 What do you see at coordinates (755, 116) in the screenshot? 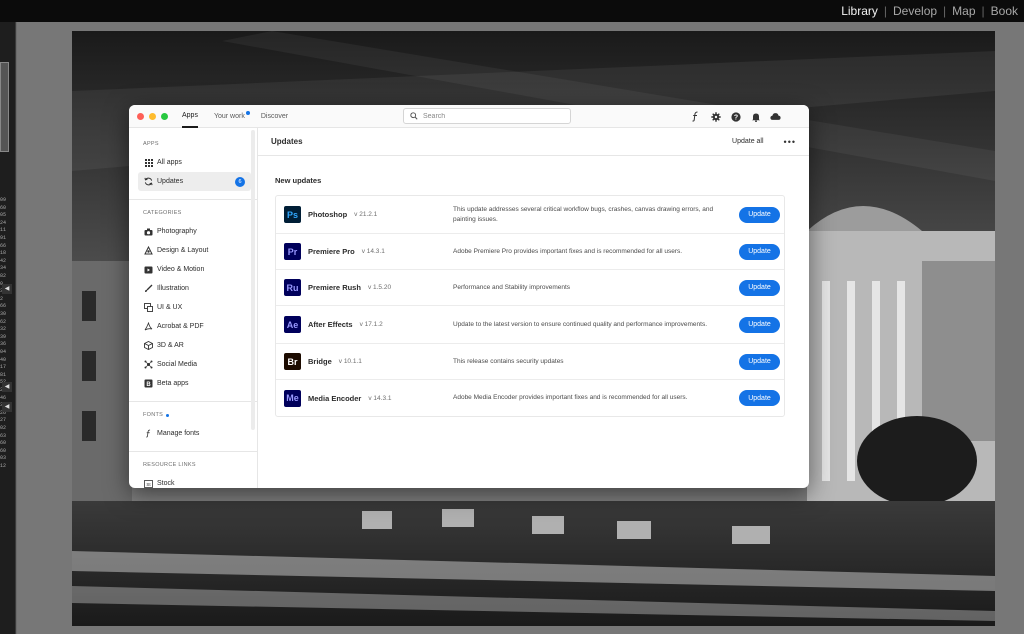
I see `bell-icon` at bounding box center [755, 116].